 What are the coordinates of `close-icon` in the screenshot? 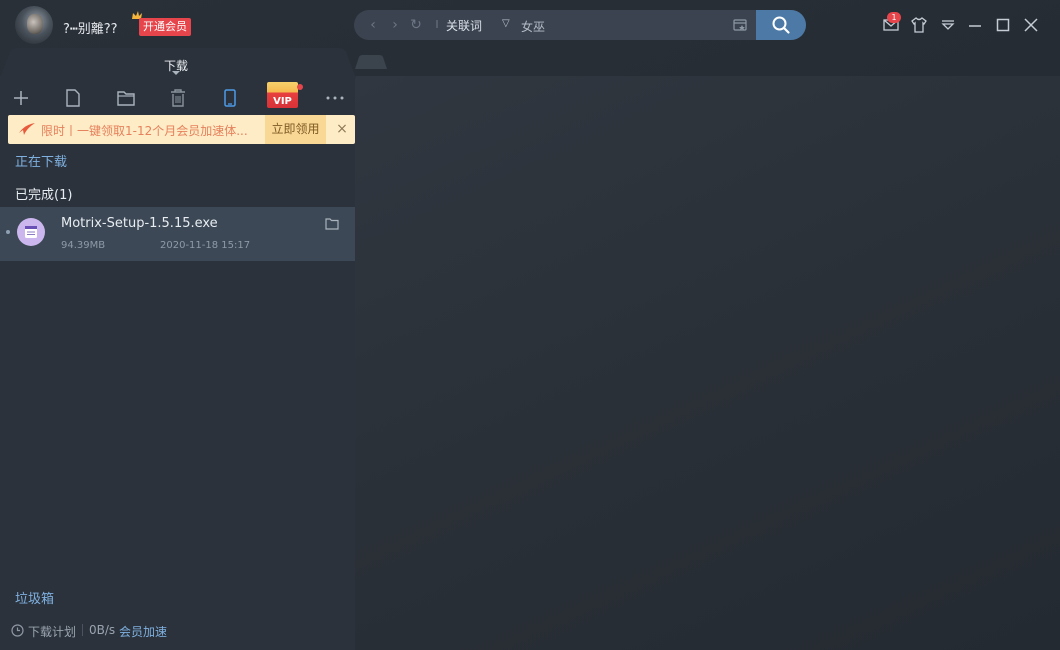 It's located at (1031, 25).